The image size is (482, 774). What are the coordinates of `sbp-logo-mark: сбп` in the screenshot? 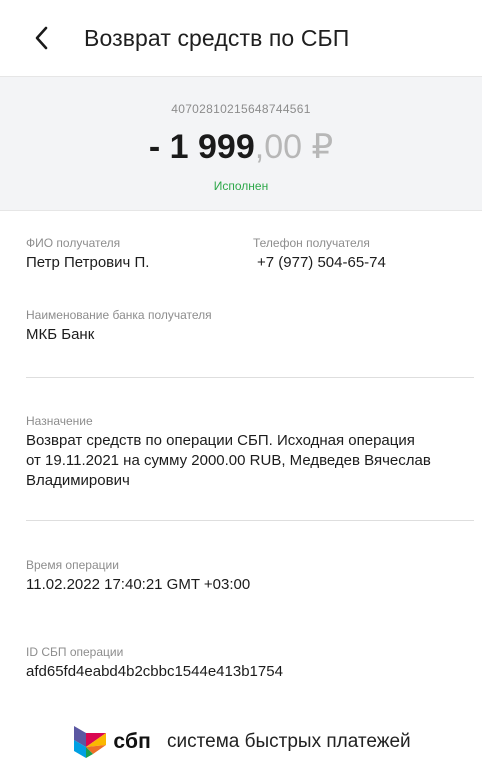 It's located at (111, 742).